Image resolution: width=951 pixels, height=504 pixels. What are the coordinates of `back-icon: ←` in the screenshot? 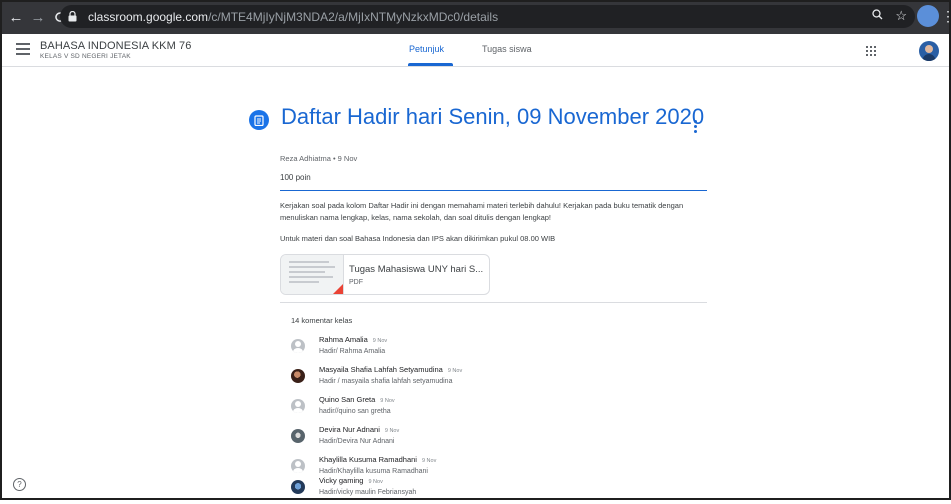 It's located at (16, 17).